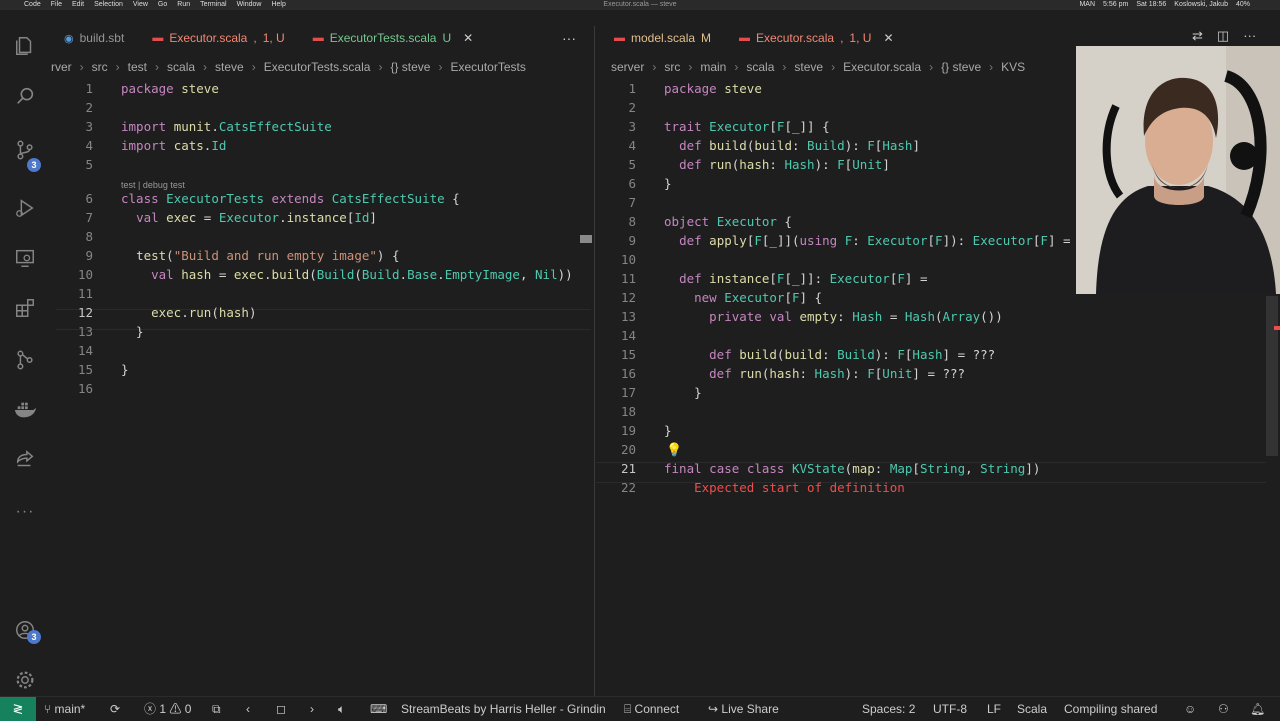 The width and height of the screenshot is (1280, 721). What do you see at coordinates (1243, 5) in the screenshot?
I see `tray-item: 40%` at bounding box center [1243, 5].